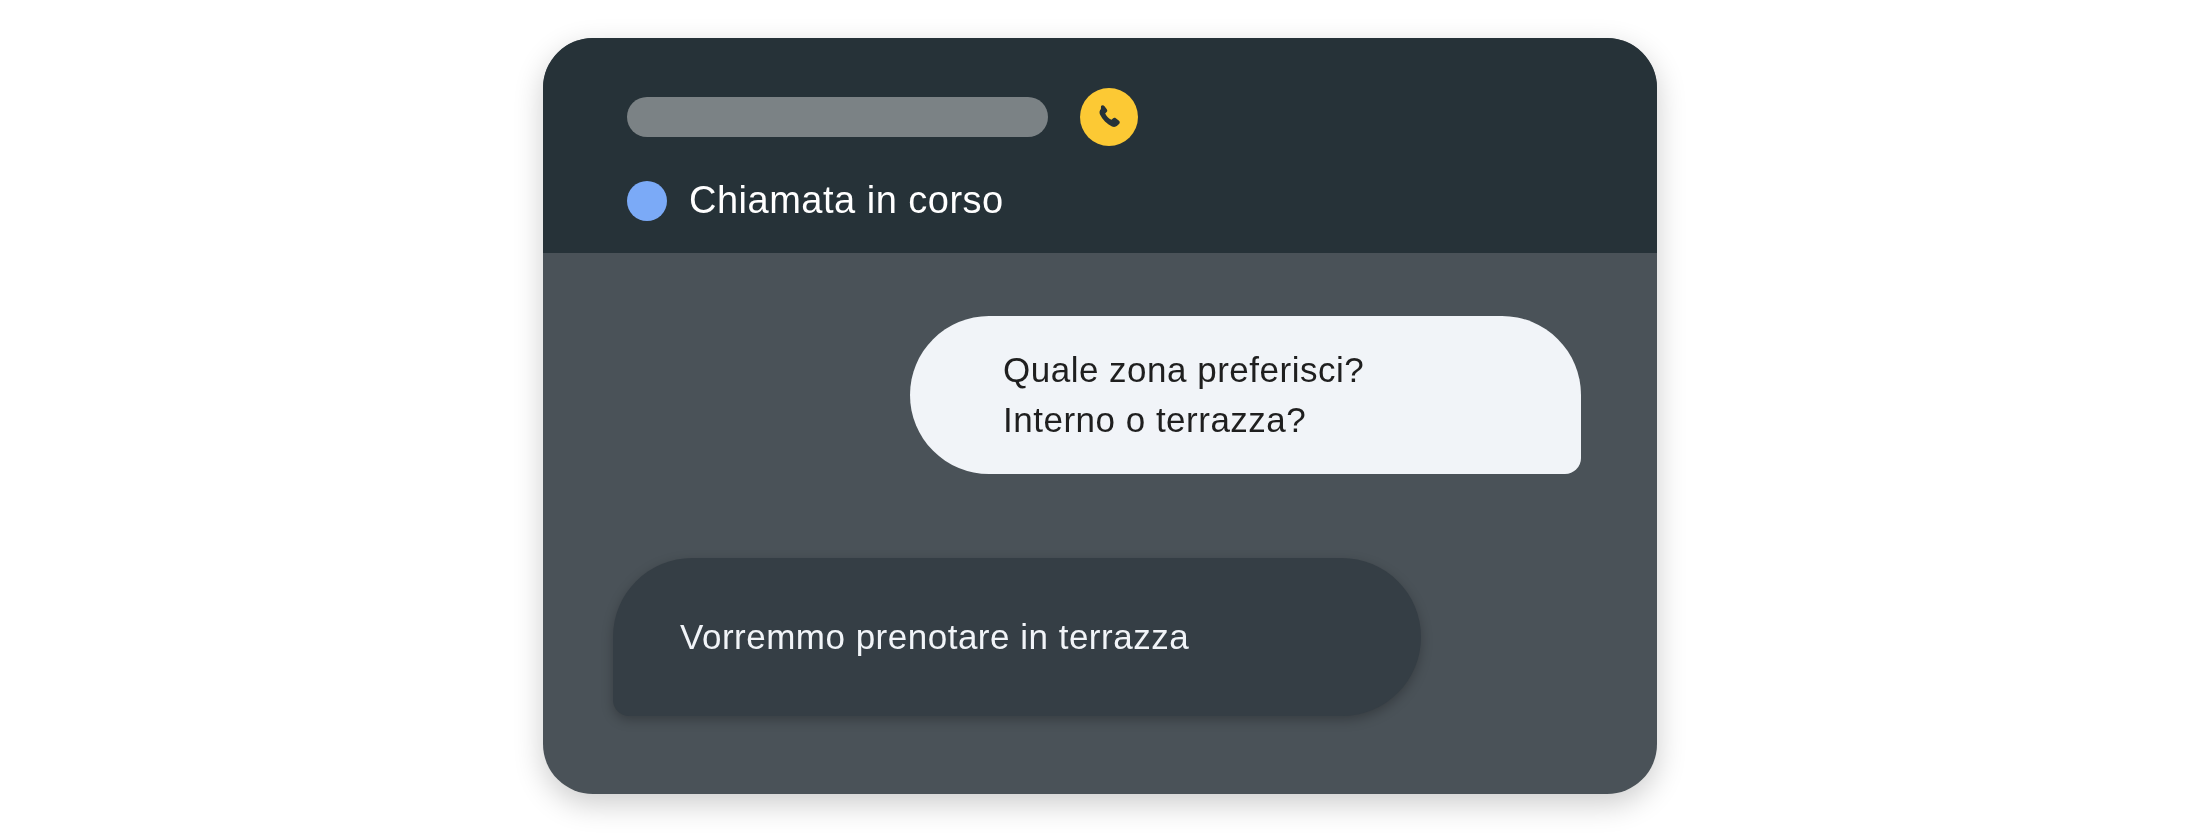 This screenshot has width=2200, height=834. What do you see at coordinates (846, 200) in the screenshot?
I see `call-status: Chiamata in corso` at bounding box center [846, 200].